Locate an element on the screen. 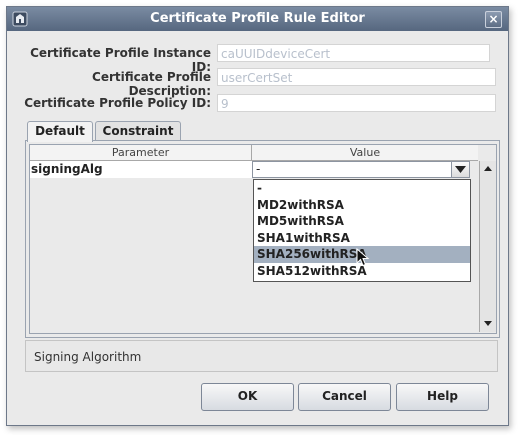 The image size is (520, 435). value-combobox: - is located at coordinates (361, 169).